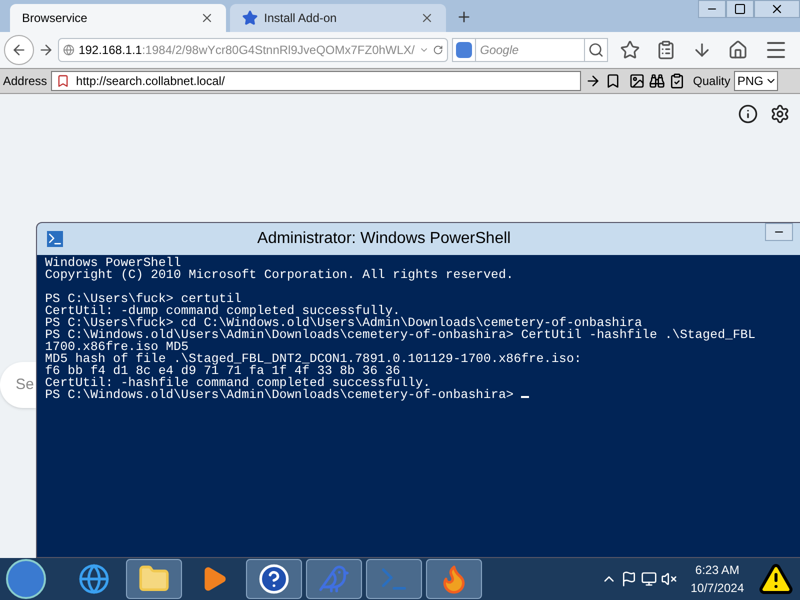 This screenshot has width=800, height=600. What do you see at coordinates (316, 81) in the screenshot?
I see `address-field: http://search.collabnet.local/` at bounding box center [316, 81].